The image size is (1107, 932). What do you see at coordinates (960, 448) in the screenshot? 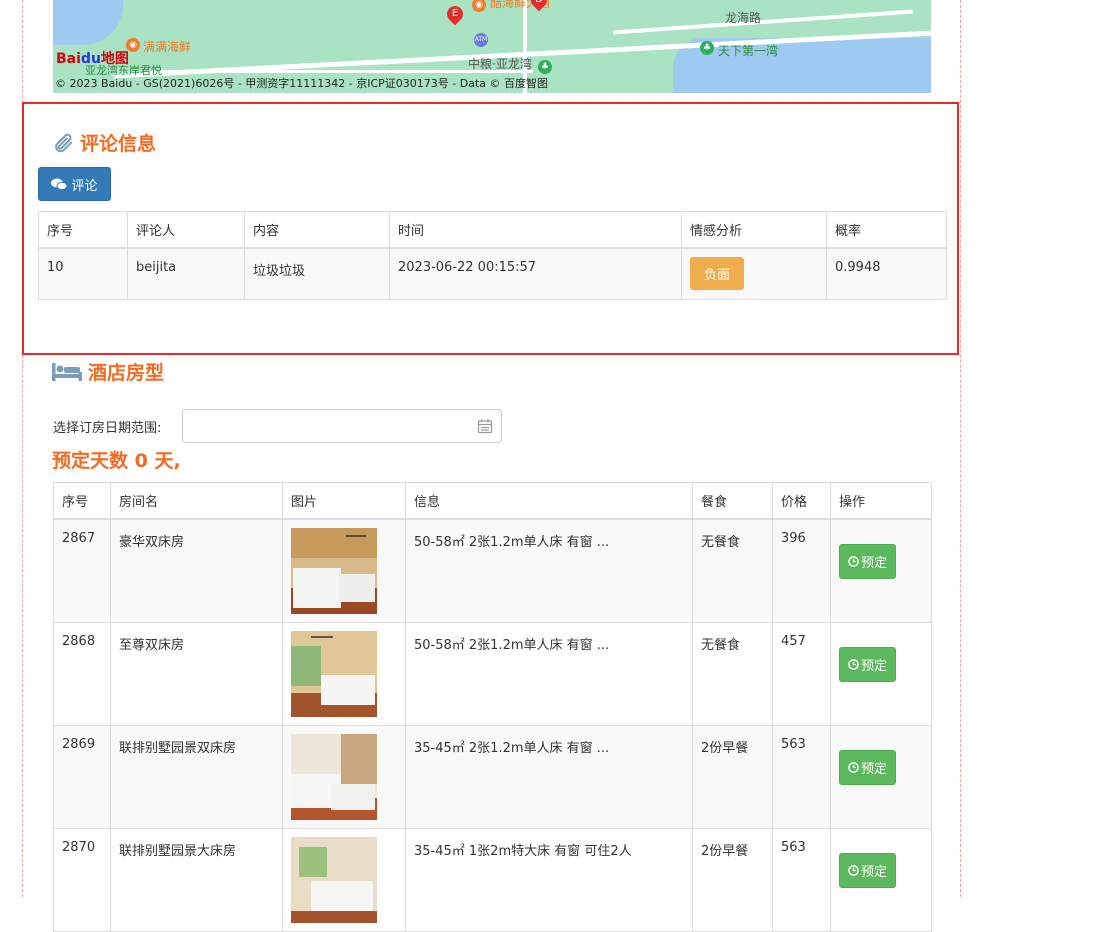
I see `right-guide-line` at bounding box center [960, 448].